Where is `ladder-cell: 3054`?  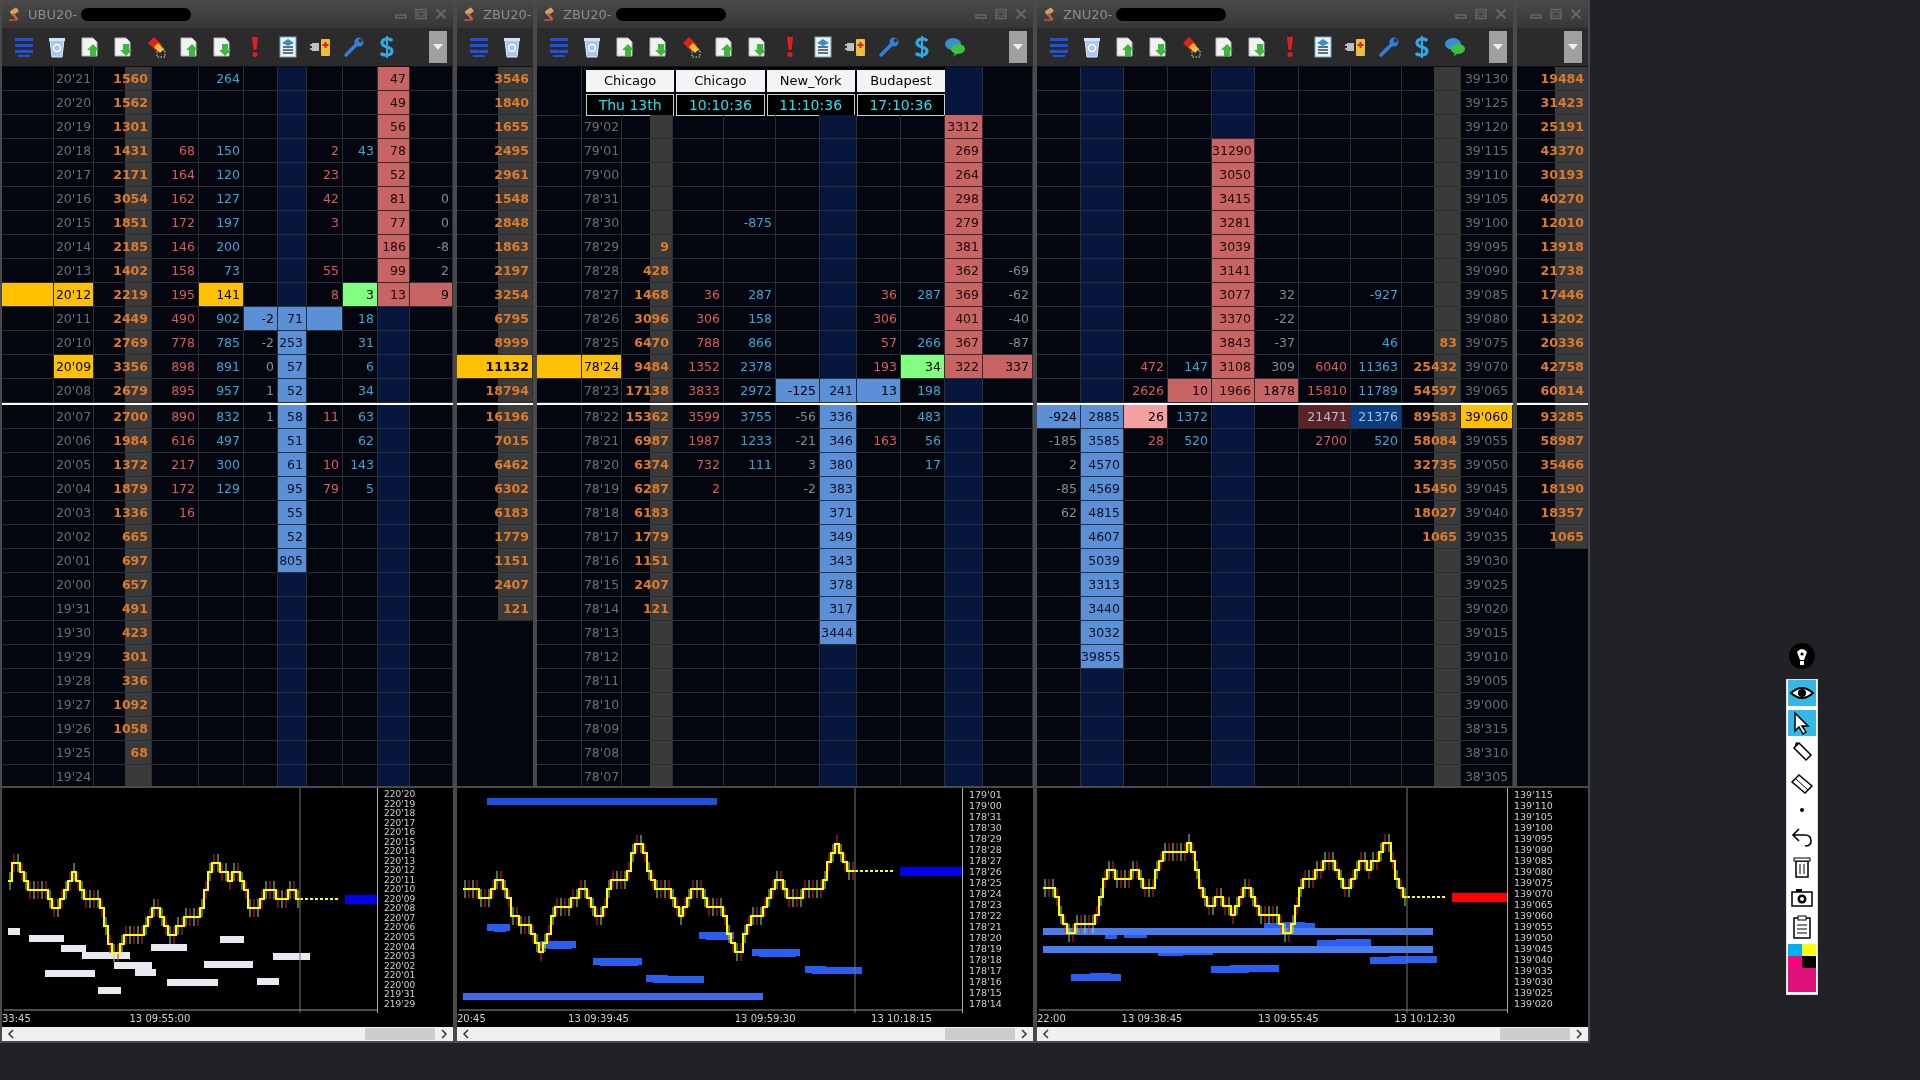 ladder-cell: 3054 is located at coordinates (123, 199).